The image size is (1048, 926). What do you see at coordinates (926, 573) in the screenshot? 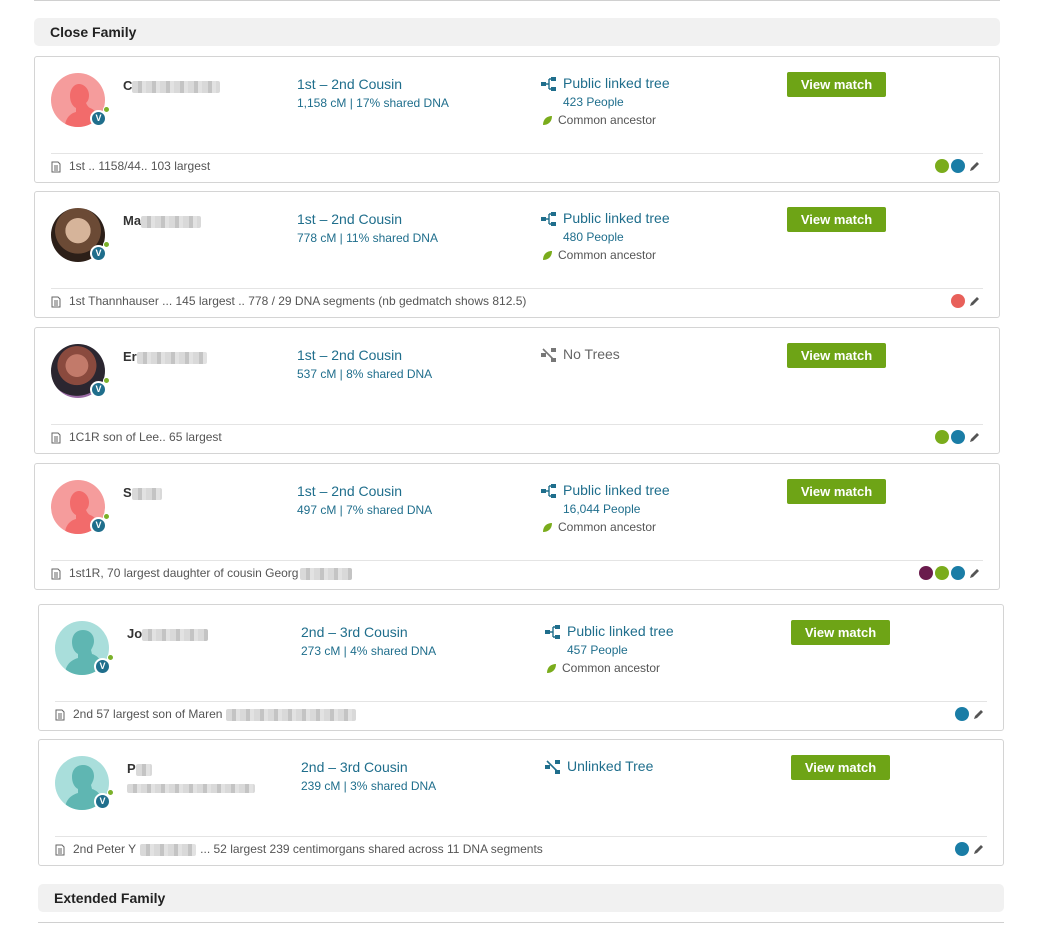
I see `group-dot-purple` at bounding box center [926, 573].